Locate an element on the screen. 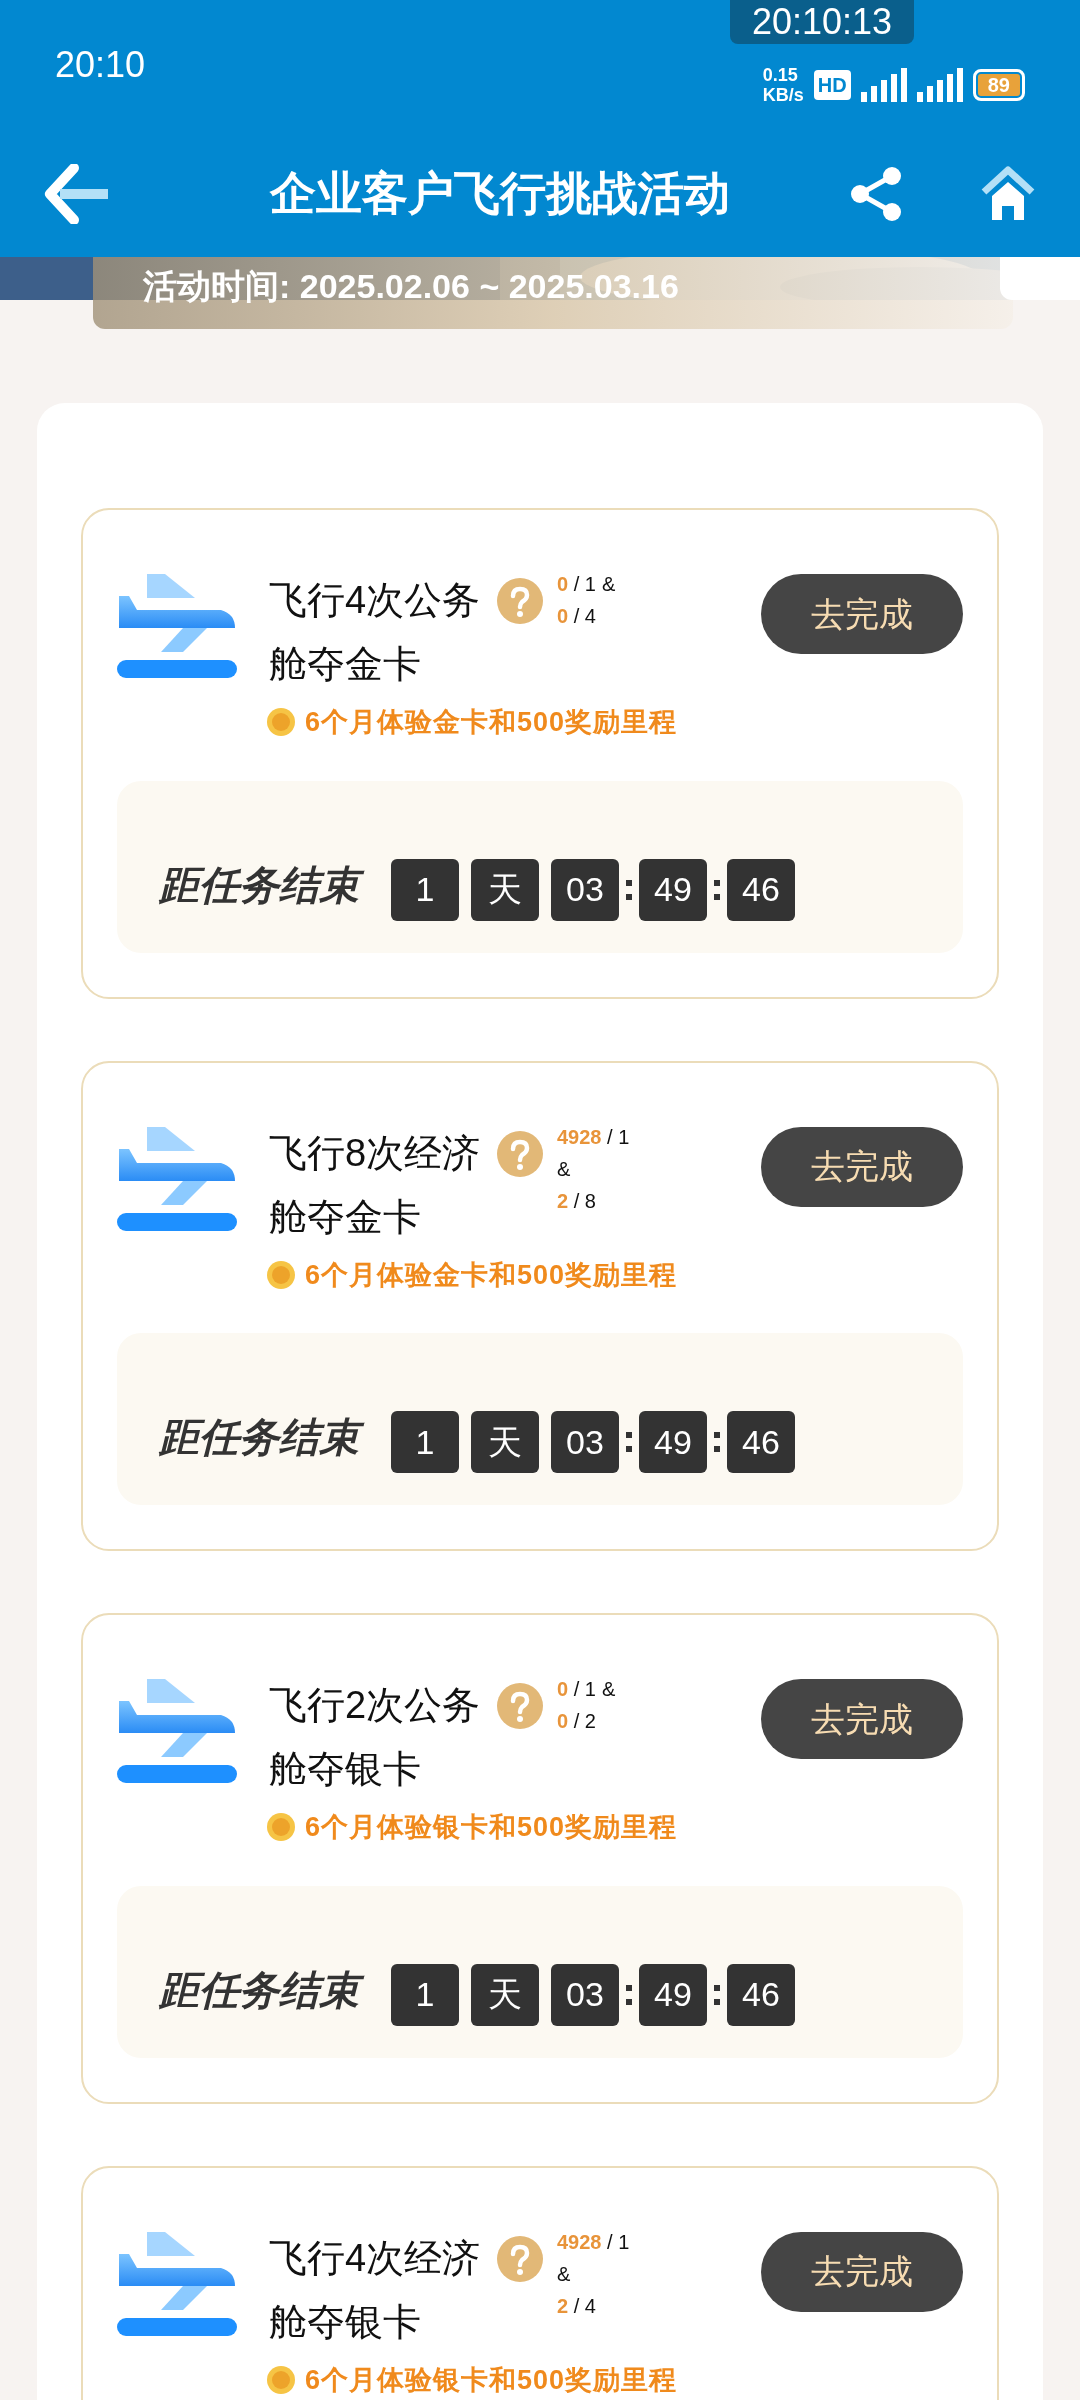 The image size is (1080, 2400). hd-icon: HD is located at coordinates (832, 85).